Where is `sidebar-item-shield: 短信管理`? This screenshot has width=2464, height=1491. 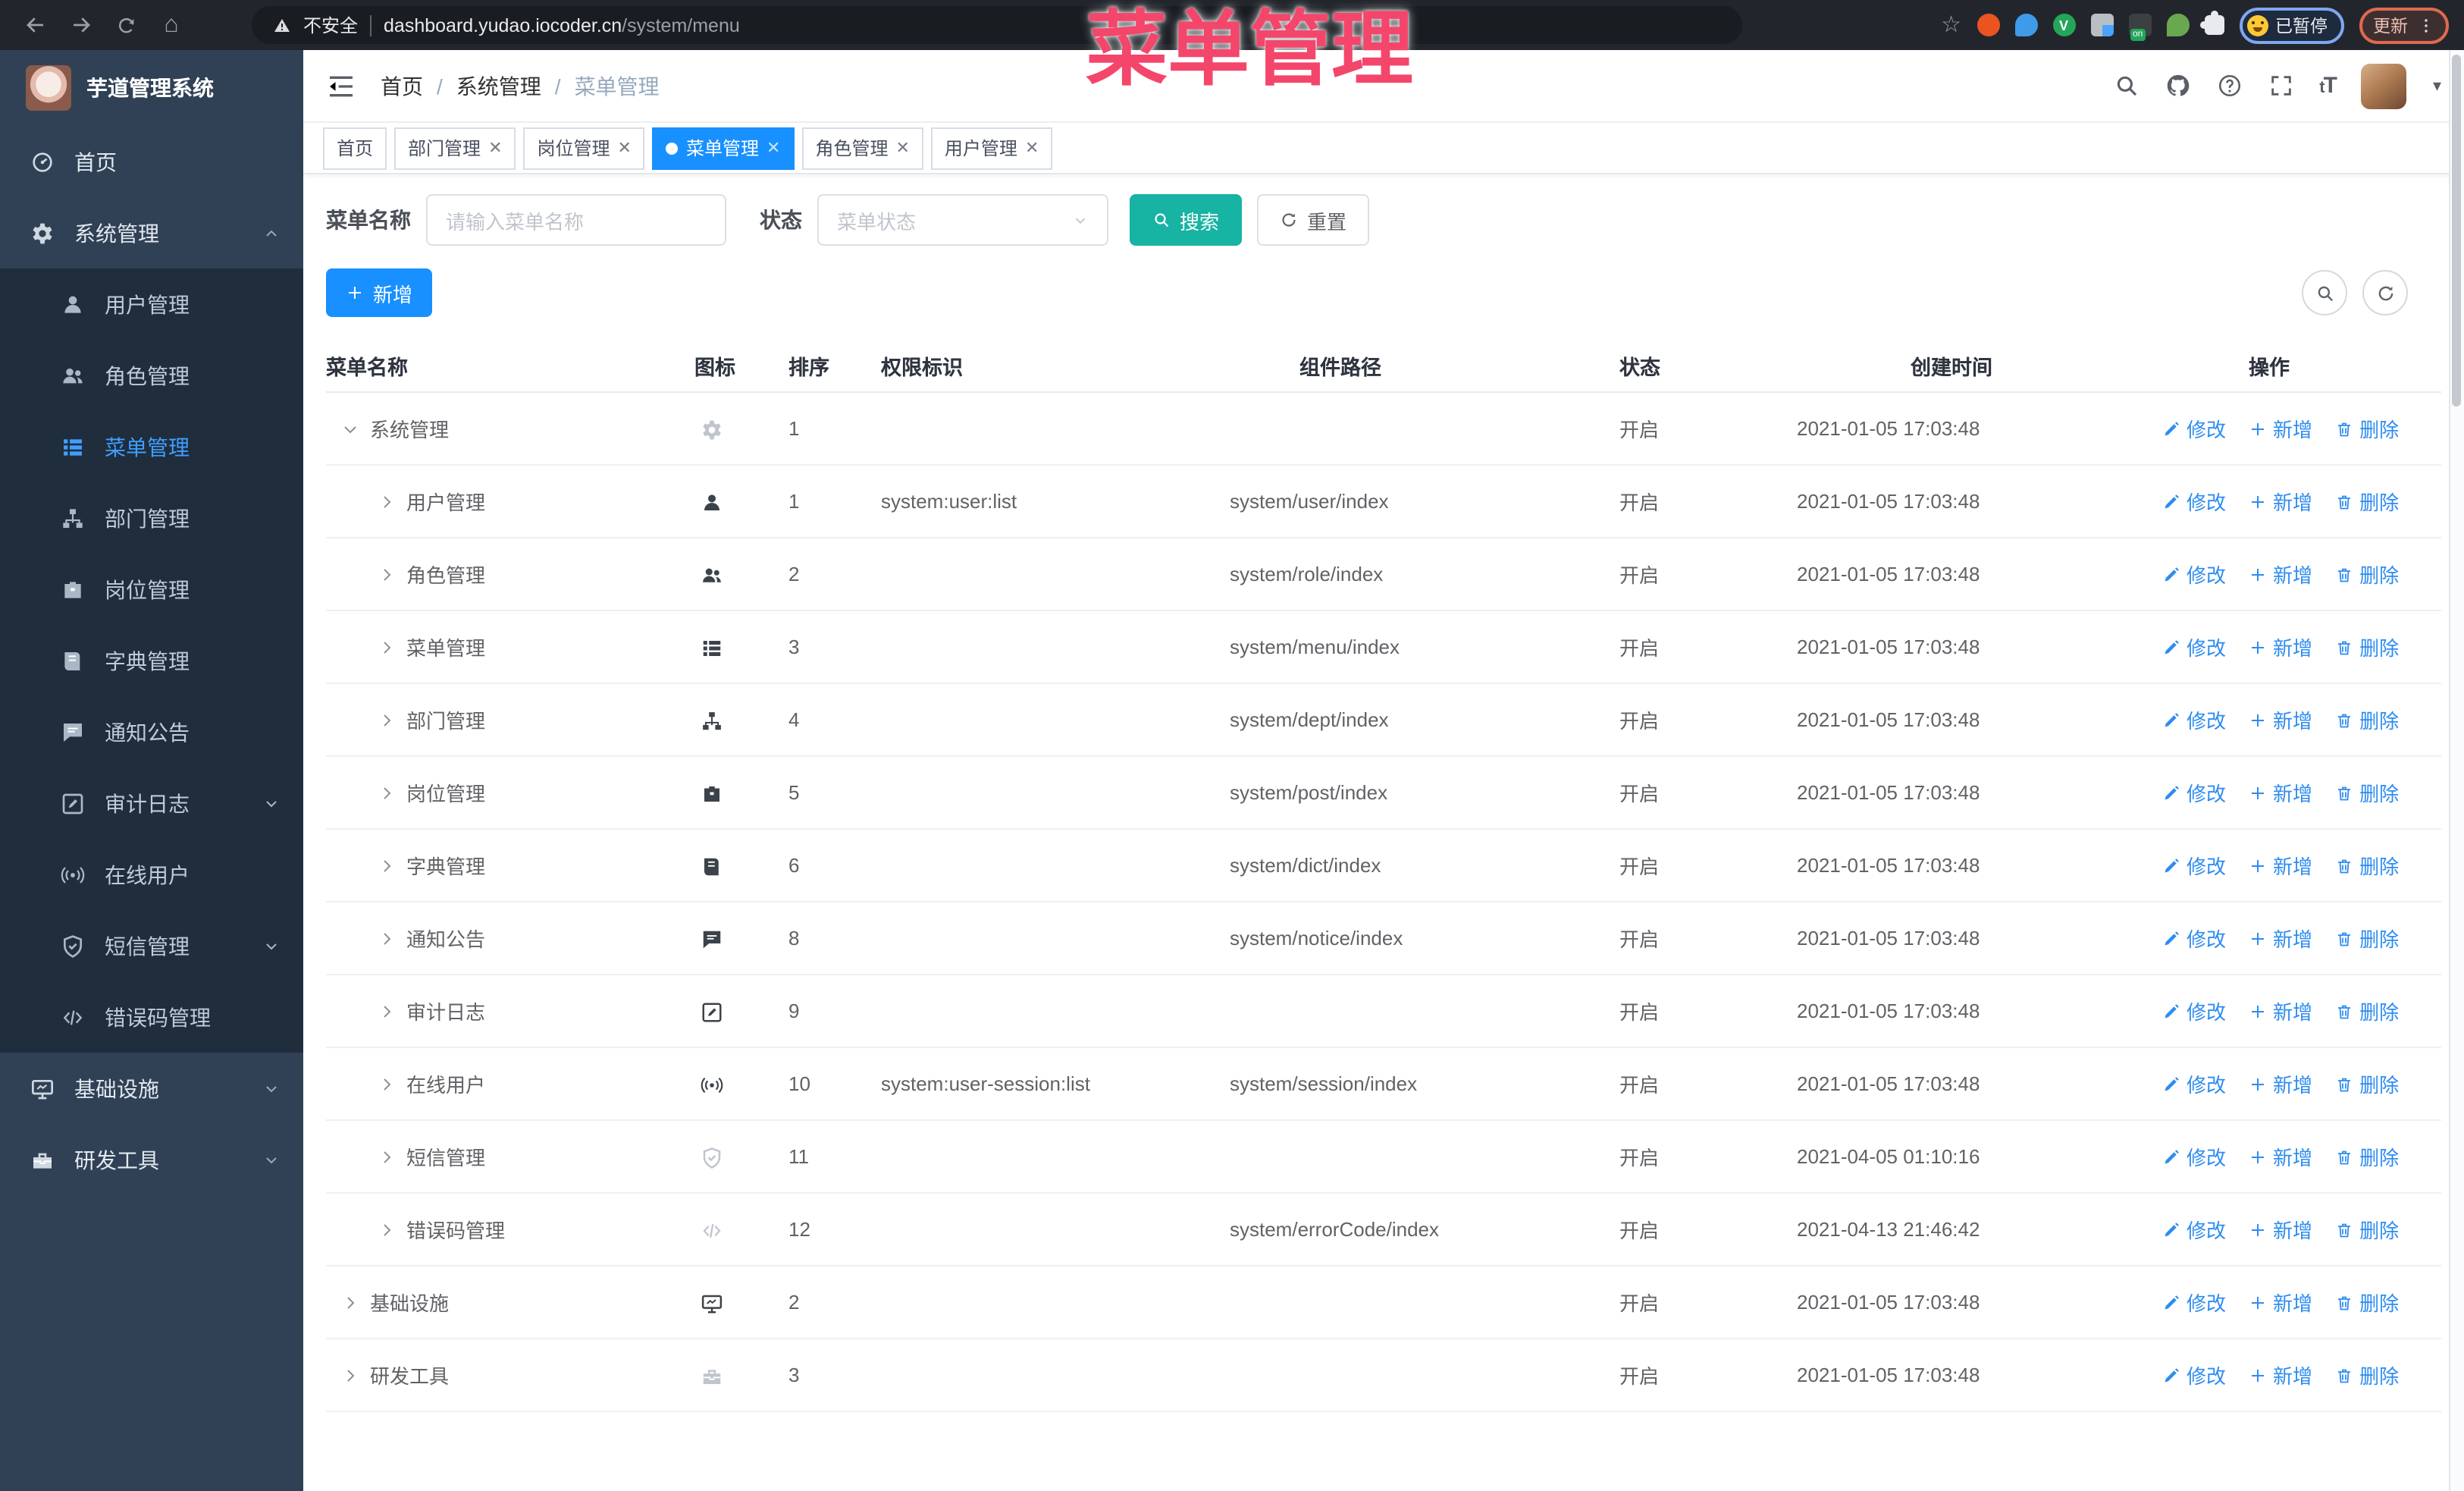
sidebar-item-shield: 短信管理 is located at coordinates (151, 945).